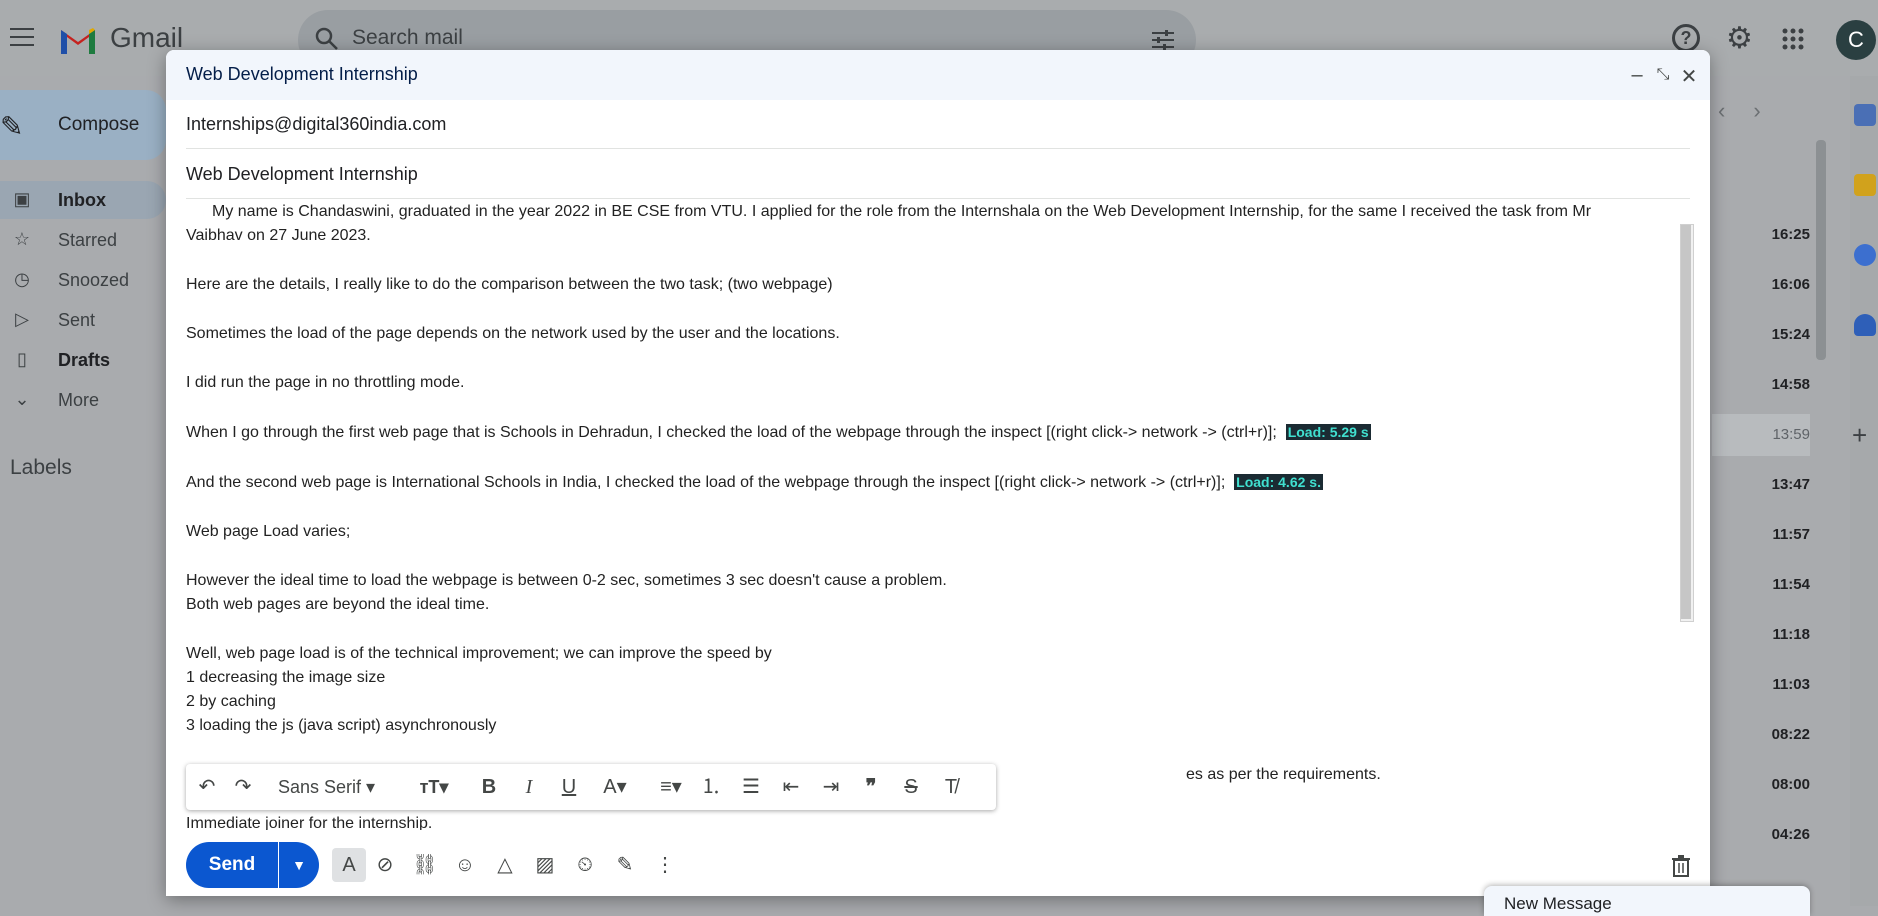 This screenshot has width=1878, height=916. Describe the element at coordinates (938, 863) in the screenshot. I see `compose-actions: Send ▼ A ⊘ ⛓ ☺ △ ▨ ⏲ ✎ ⋮` at that location.